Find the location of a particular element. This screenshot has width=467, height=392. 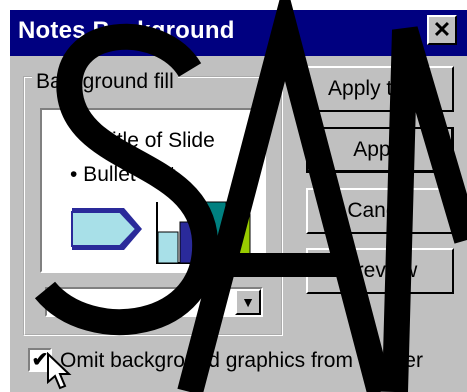

fill-color-combo: ▼ is located at coordinates (154, 302).